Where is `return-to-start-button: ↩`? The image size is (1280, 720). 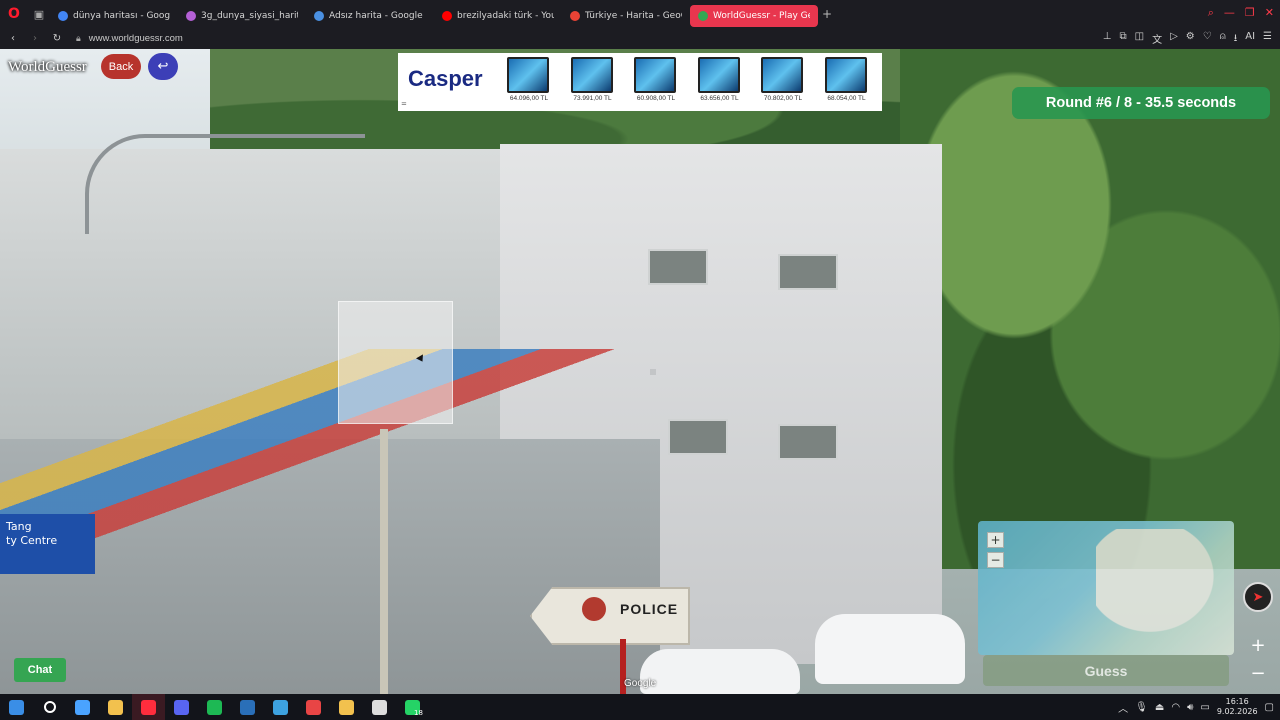
return-to-start-button: ↩ is located at coordinates (163, 66).